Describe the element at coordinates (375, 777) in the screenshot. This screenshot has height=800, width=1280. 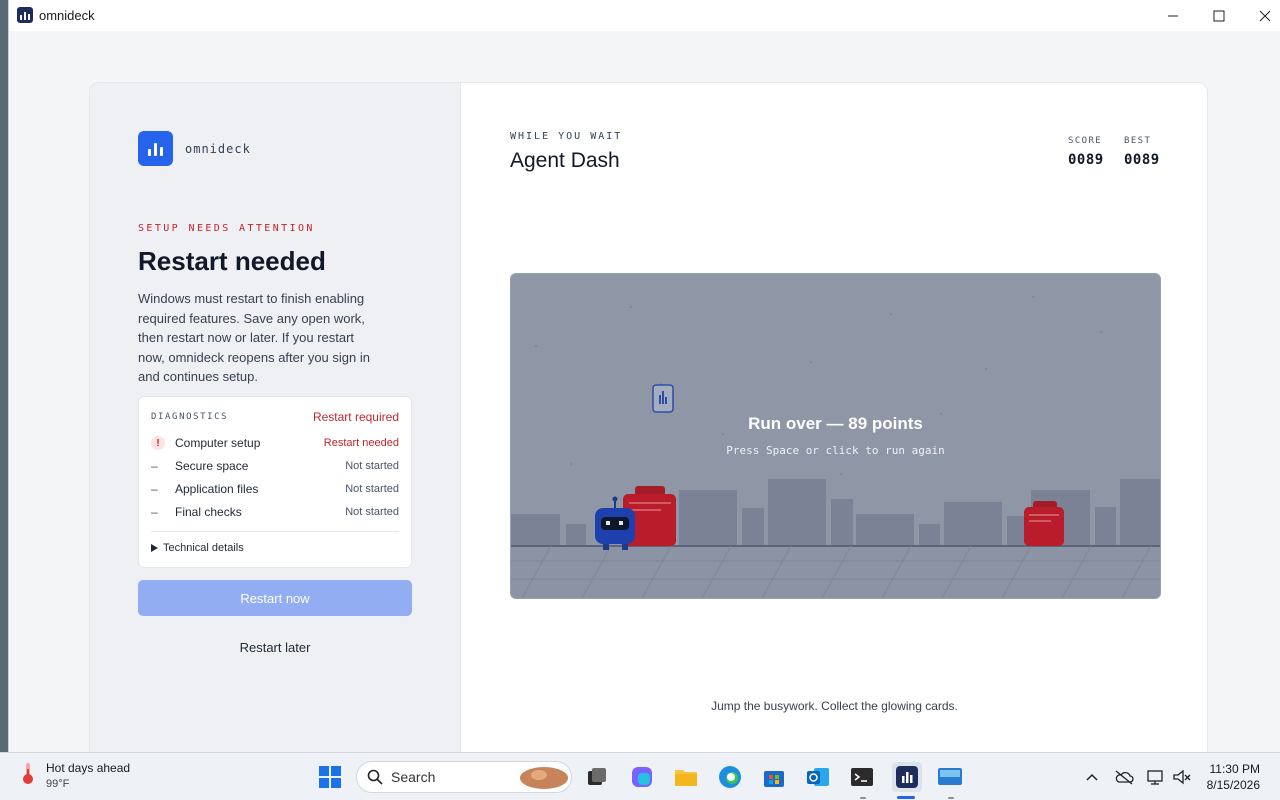
I see `search-icon` at that location.